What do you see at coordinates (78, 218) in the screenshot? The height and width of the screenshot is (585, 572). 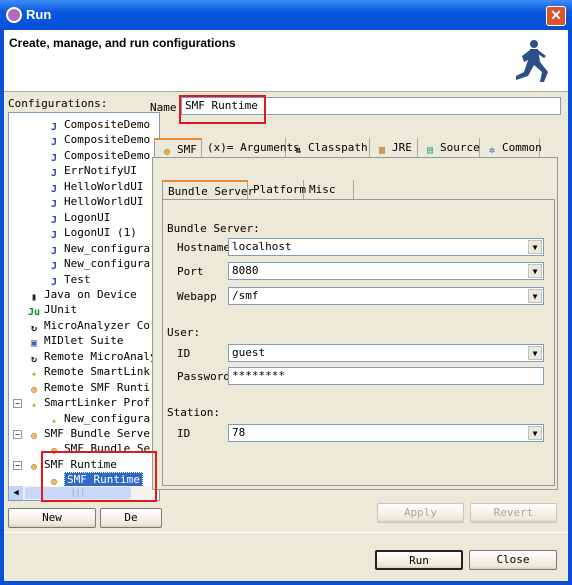 I see `tree-item: J LogonUI` at bounding box center [78, 218].